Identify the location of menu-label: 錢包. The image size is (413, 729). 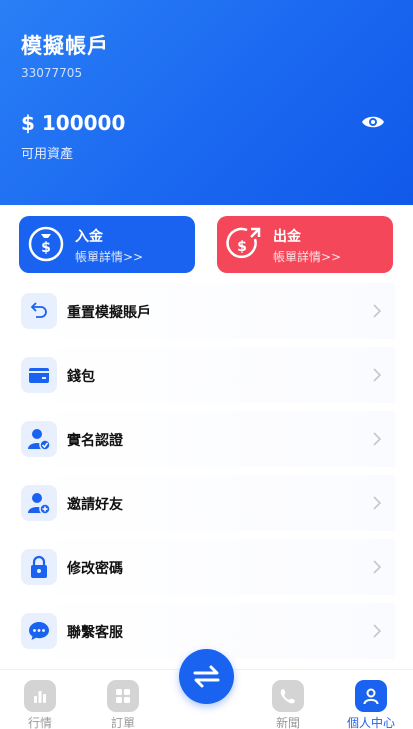
(81, 377).